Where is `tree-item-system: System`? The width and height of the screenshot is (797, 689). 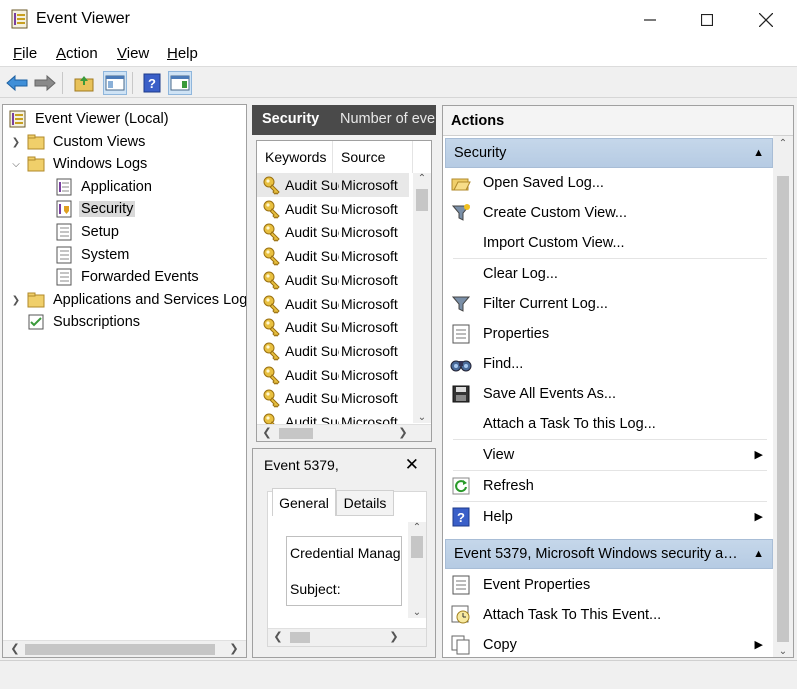 tree-item-system: System is located at coordinates (93, 255).